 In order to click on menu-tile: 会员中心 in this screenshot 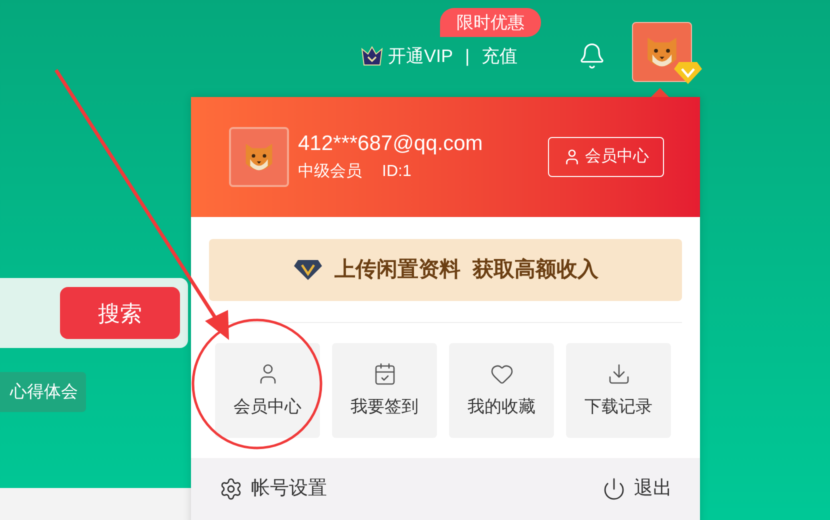, I will do `click(267, 390)`.